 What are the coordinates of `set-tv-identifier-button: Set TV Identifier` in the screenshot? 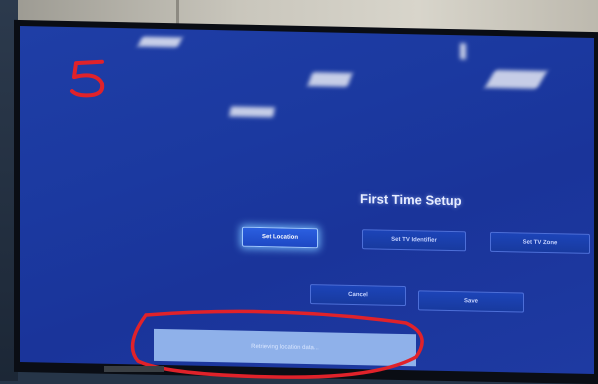 It's located at (414, 240).